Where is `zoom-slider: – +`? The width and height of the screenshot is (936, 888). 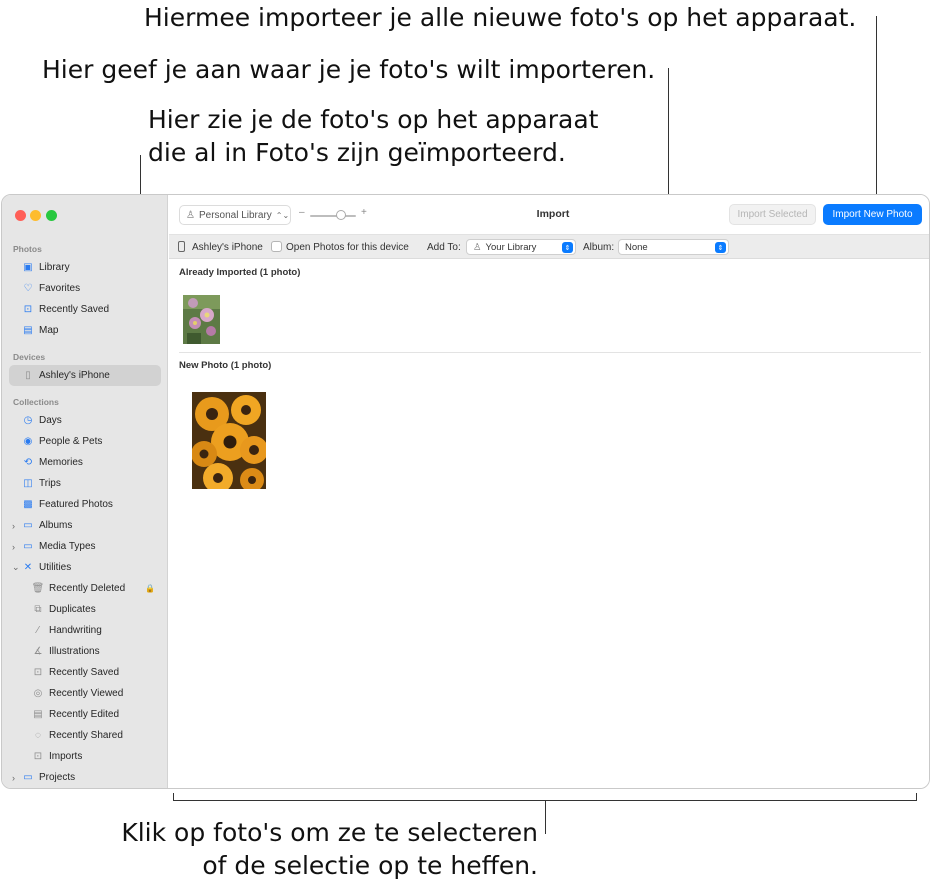 zoom-slider: – + is located at coordinates (334, 214).